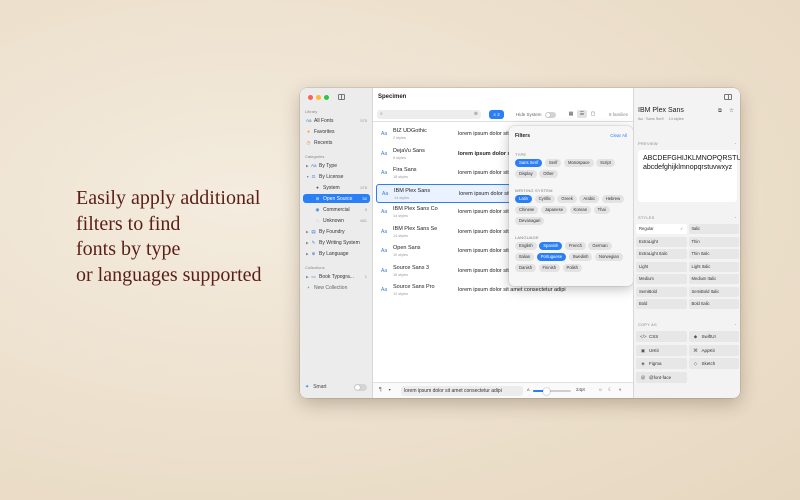 Image resolution: width=800 pixels, height=500 pixels. I want to click on sidebar-item-open-source: ⊘ Open Source 52, so click(336, 198).